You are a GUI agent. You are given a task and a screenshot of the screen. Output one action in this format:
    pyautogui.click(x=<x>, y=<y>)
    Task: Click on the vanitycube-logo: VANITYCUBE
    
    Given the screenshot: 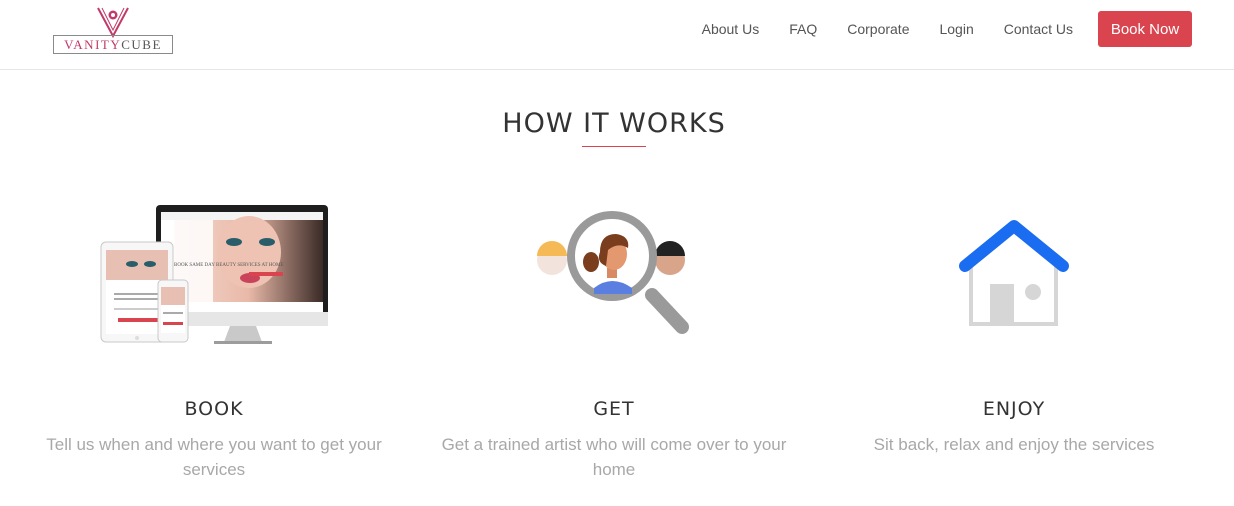 What is the action you would take?
    pyautogui.click(x=113, y=31)
    